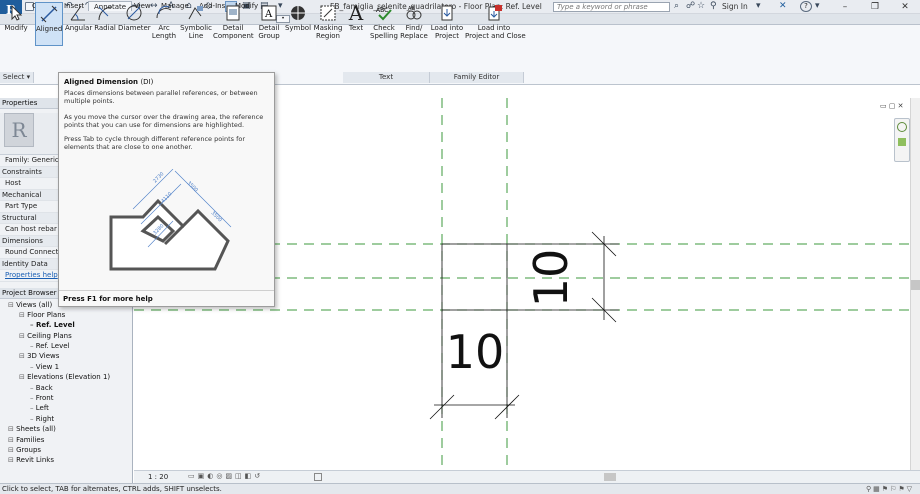 This screenshot has width=920, height=494. What do you see at coordinates (233, 13) in the screenshot?
I see `detail-component-icon` at bounding box center [233, 13].